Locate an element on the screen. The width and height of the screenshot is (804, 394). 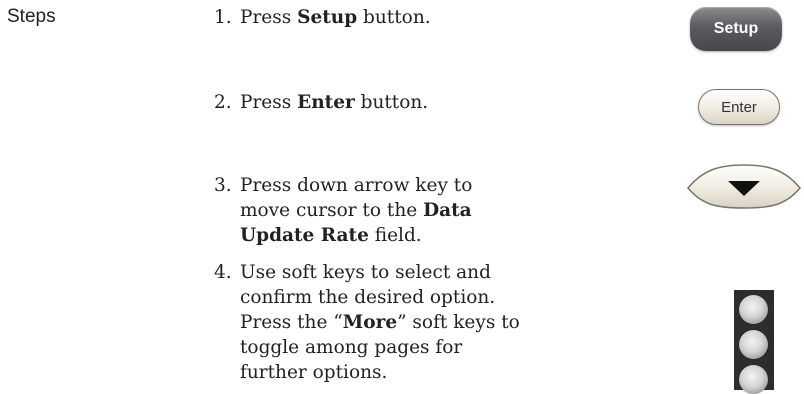
down-arrow-key-shape is located at coordinates (744, 186).